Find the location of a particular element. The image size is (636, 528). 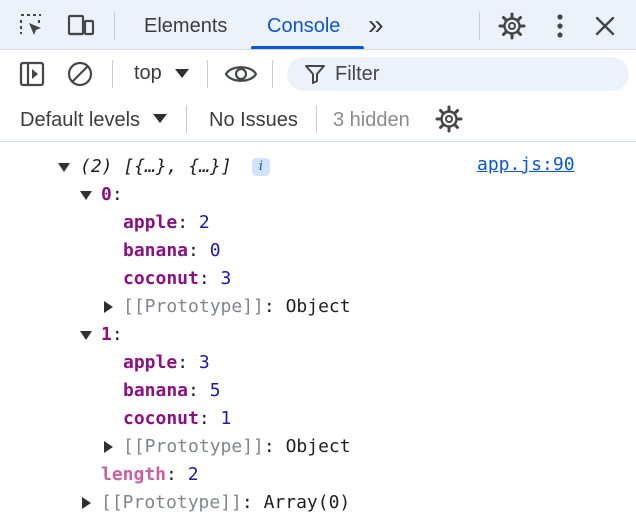

vertical-dots-icon is located at coordinates (560, 26).